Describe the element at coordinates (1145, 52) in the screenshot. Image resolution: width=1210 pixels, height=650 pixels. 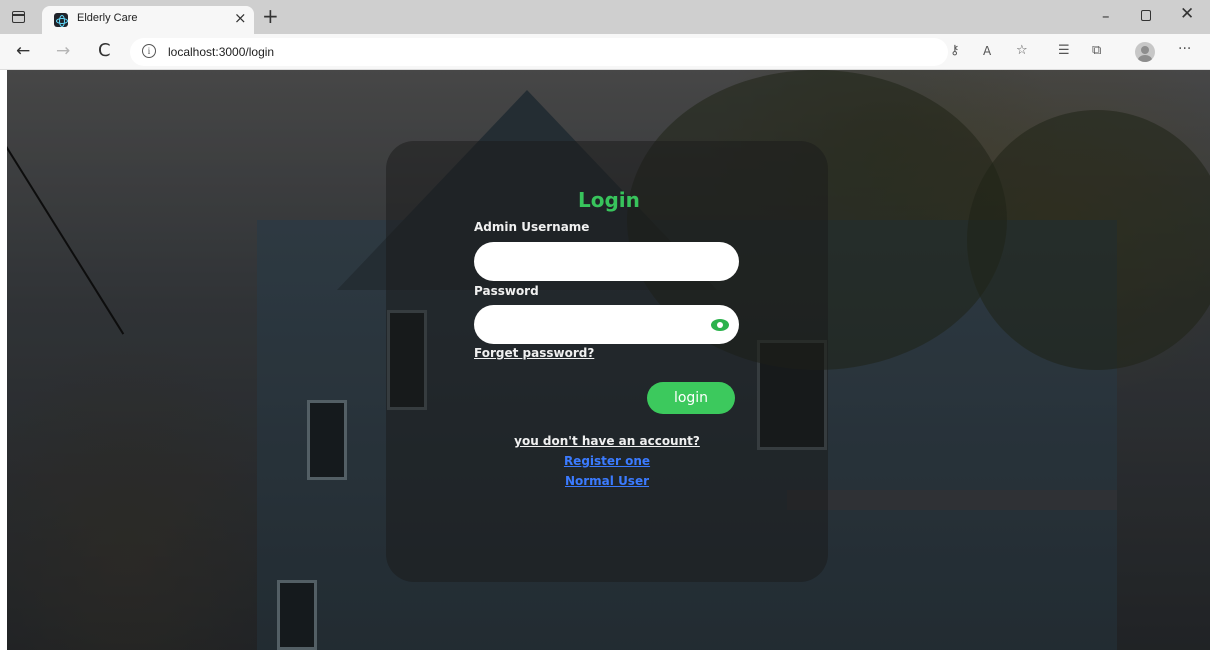
I see `profile-avatar-icon` at that location.